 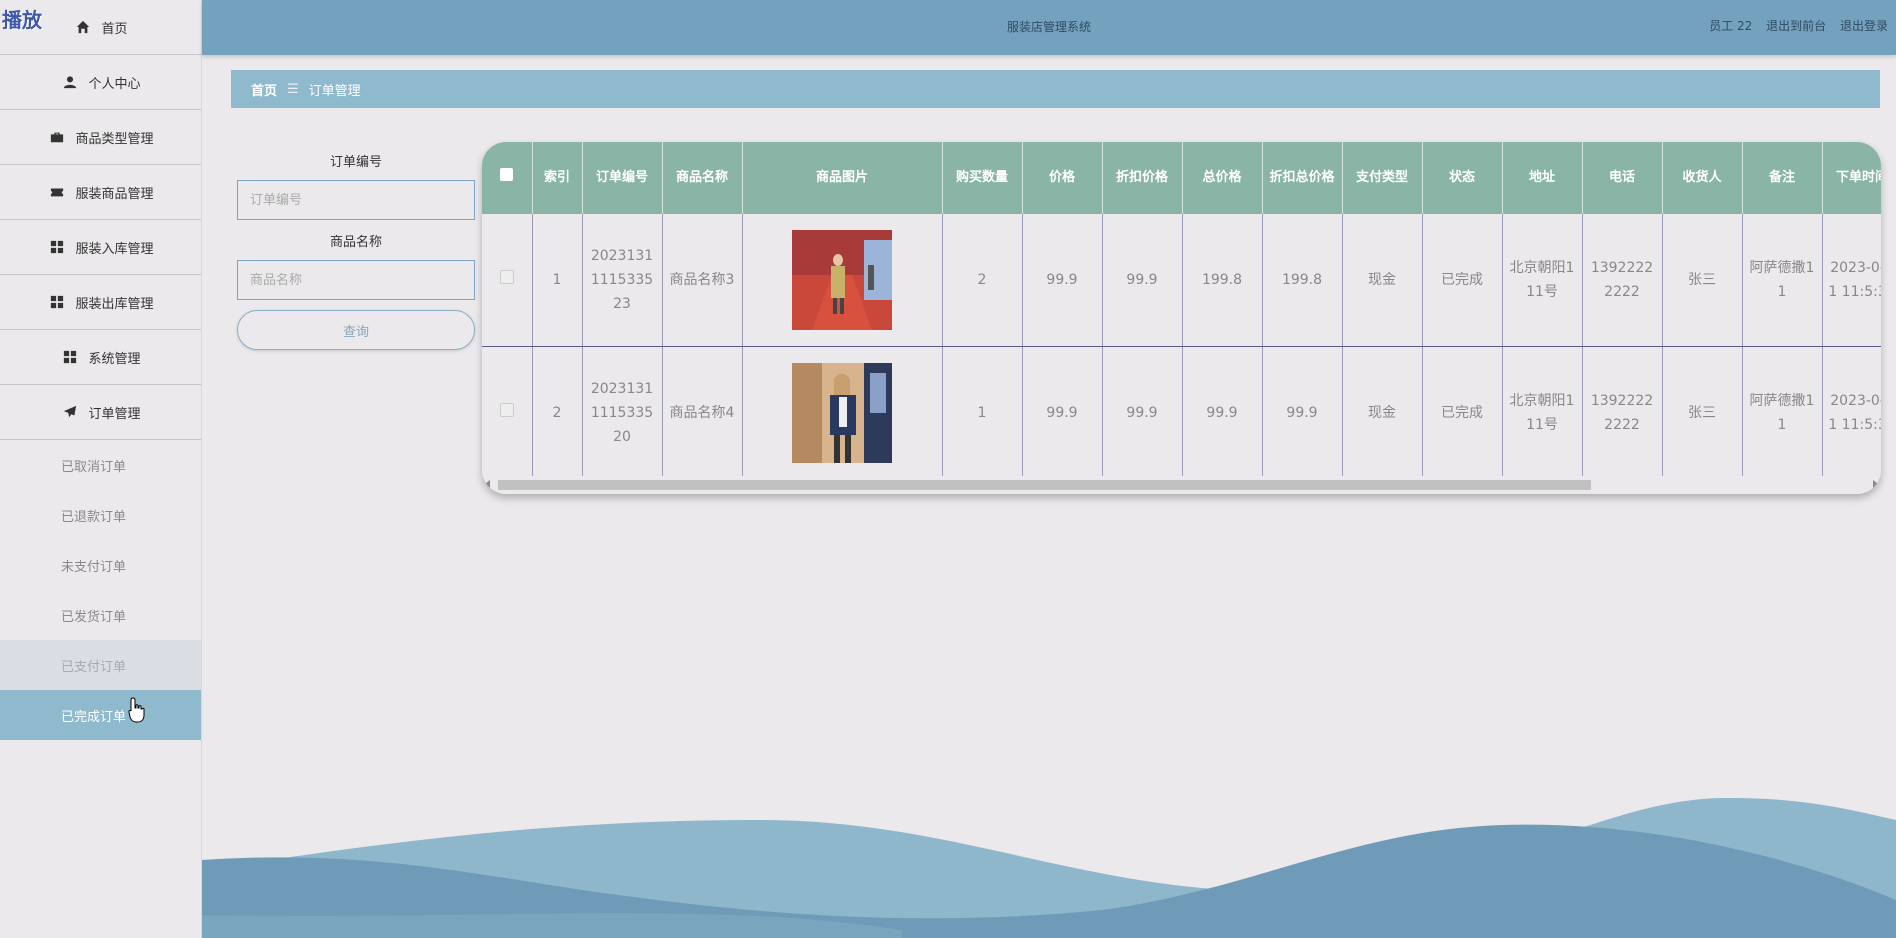 I want to click on column-header: 索引, so click(x=557, y=178).